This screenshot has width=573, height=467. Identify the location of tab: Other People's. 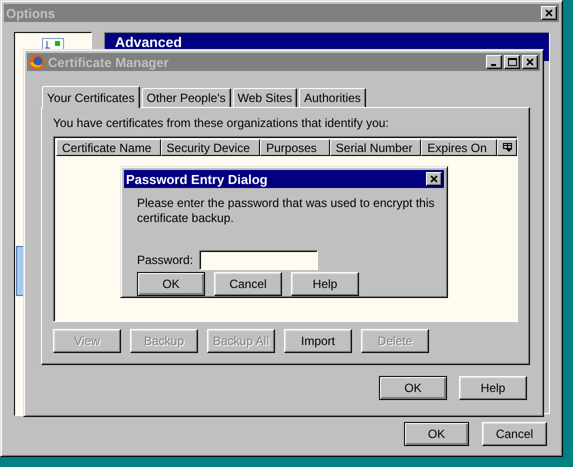
(186, 97).